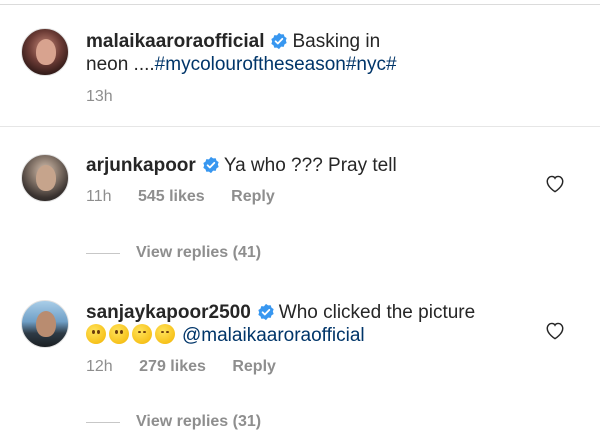 The width and height of the screenshot is (600, 442). Describe the element at coordinates (336, 41) in the screenshot. I see `post-caption-text: Basking in` at that location.